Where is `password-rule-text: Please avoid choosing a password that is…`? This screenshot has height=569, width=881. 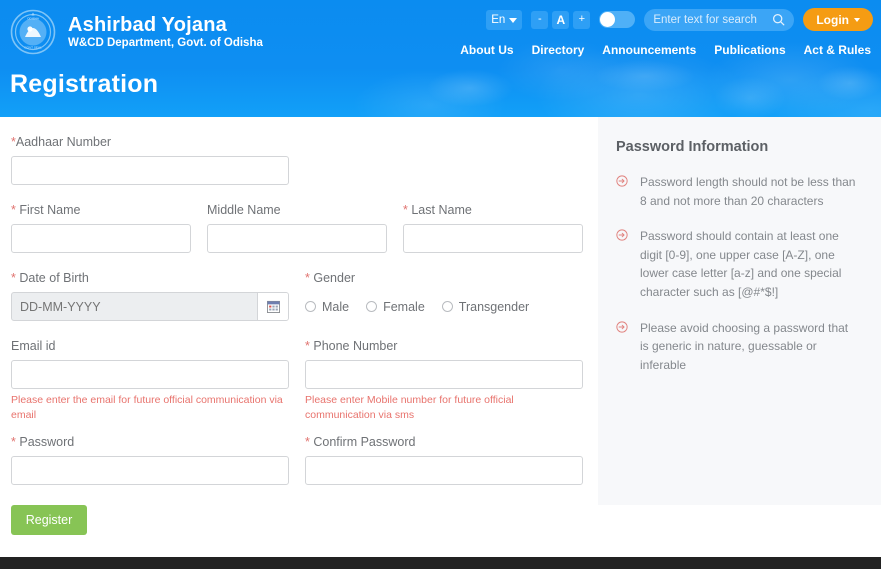 password-rule-text: Please avoid choosing a password that is… is located at coordinates (744, 346).